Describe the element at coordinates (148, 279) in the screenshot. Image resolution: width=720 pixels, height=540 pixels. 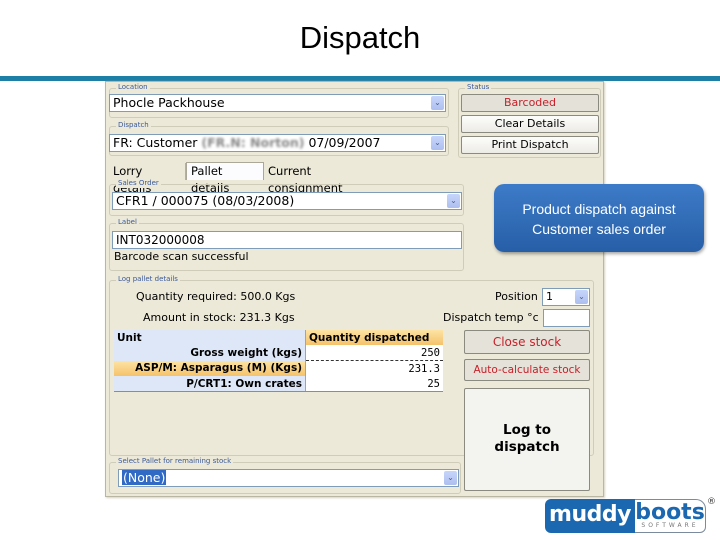
I see `log-pallet-group-label: Log pallet details` at that location.